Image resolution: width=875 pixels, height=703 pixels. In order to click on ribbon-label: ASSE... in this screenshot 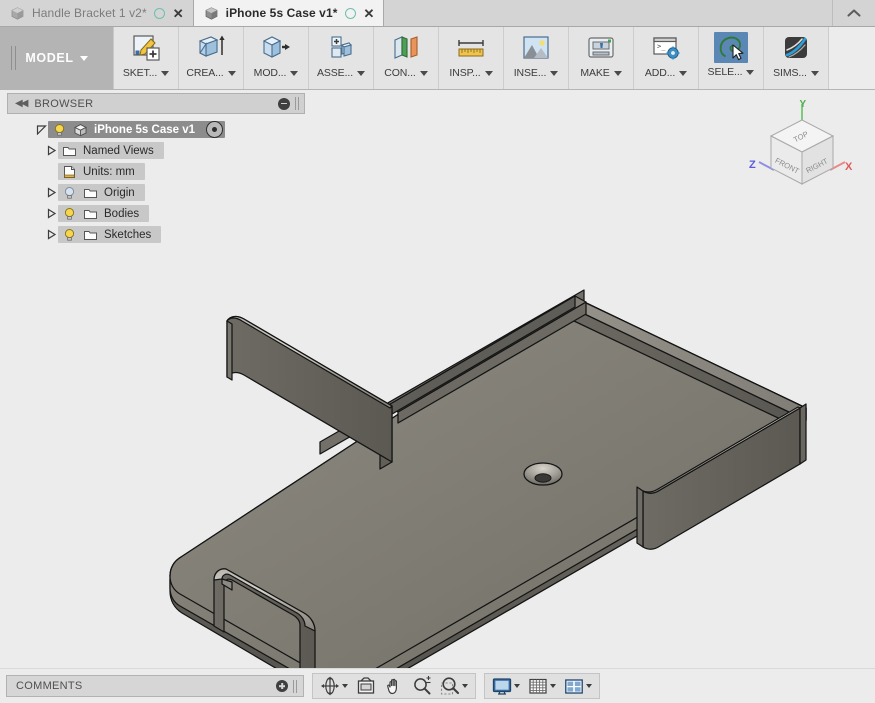, I will do `click(335, 73)`.